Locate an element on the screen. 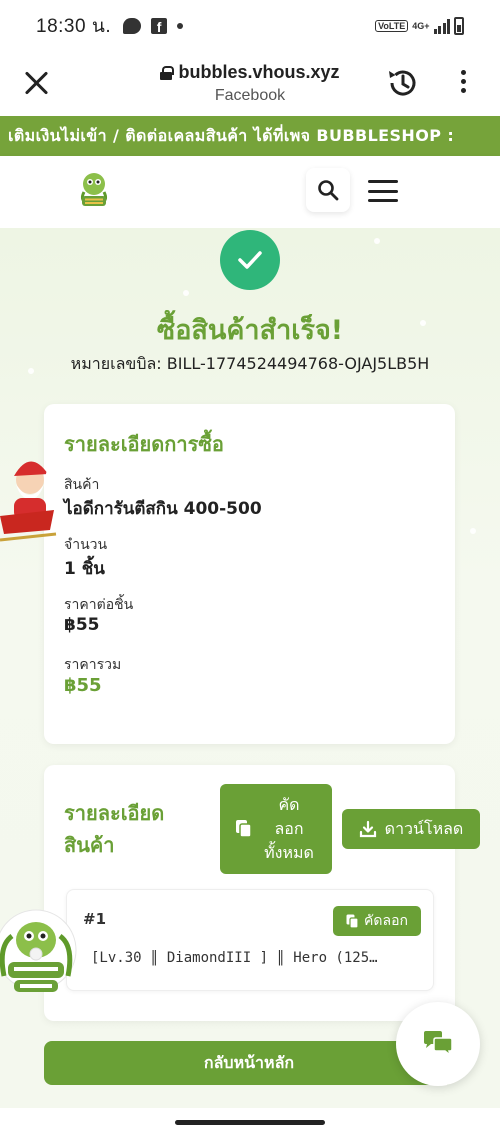 Image resolution: width=500 pixels, height=1139 pixels. chat-notification-icon is located at coordinates (132, 26).